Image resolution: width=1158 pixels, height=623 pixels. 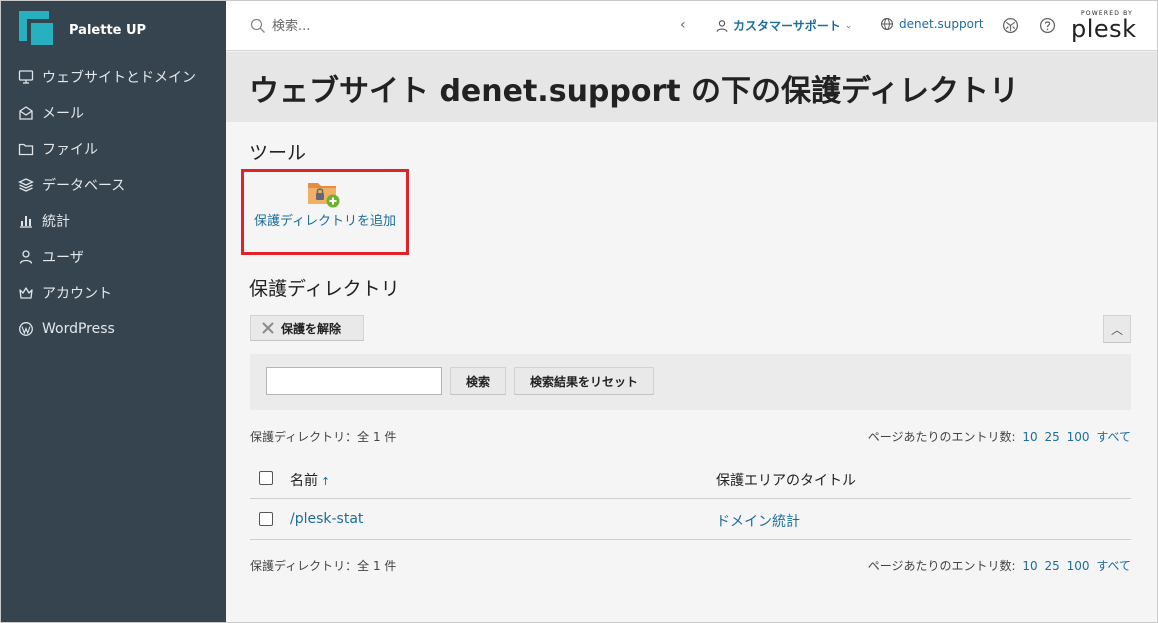 What do you see at coordinates (324, 195) in the screenshot?
I see `protected-folder-add-icon` at bounding box center [324, 195].